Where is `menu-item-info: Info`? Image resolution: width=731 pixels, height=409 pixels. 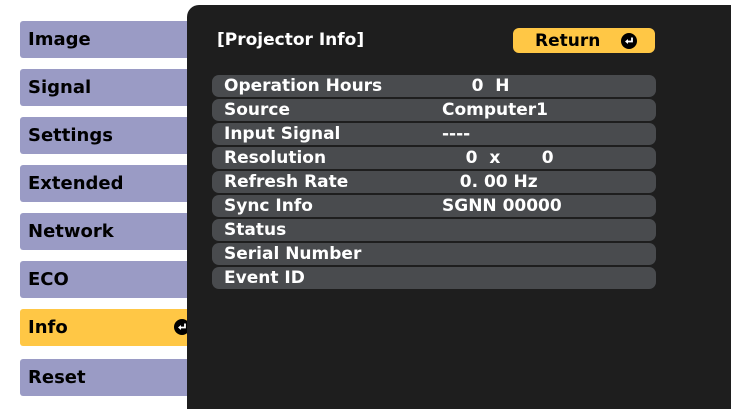 menu-item-info: Info is located at coordinates (110, 327).